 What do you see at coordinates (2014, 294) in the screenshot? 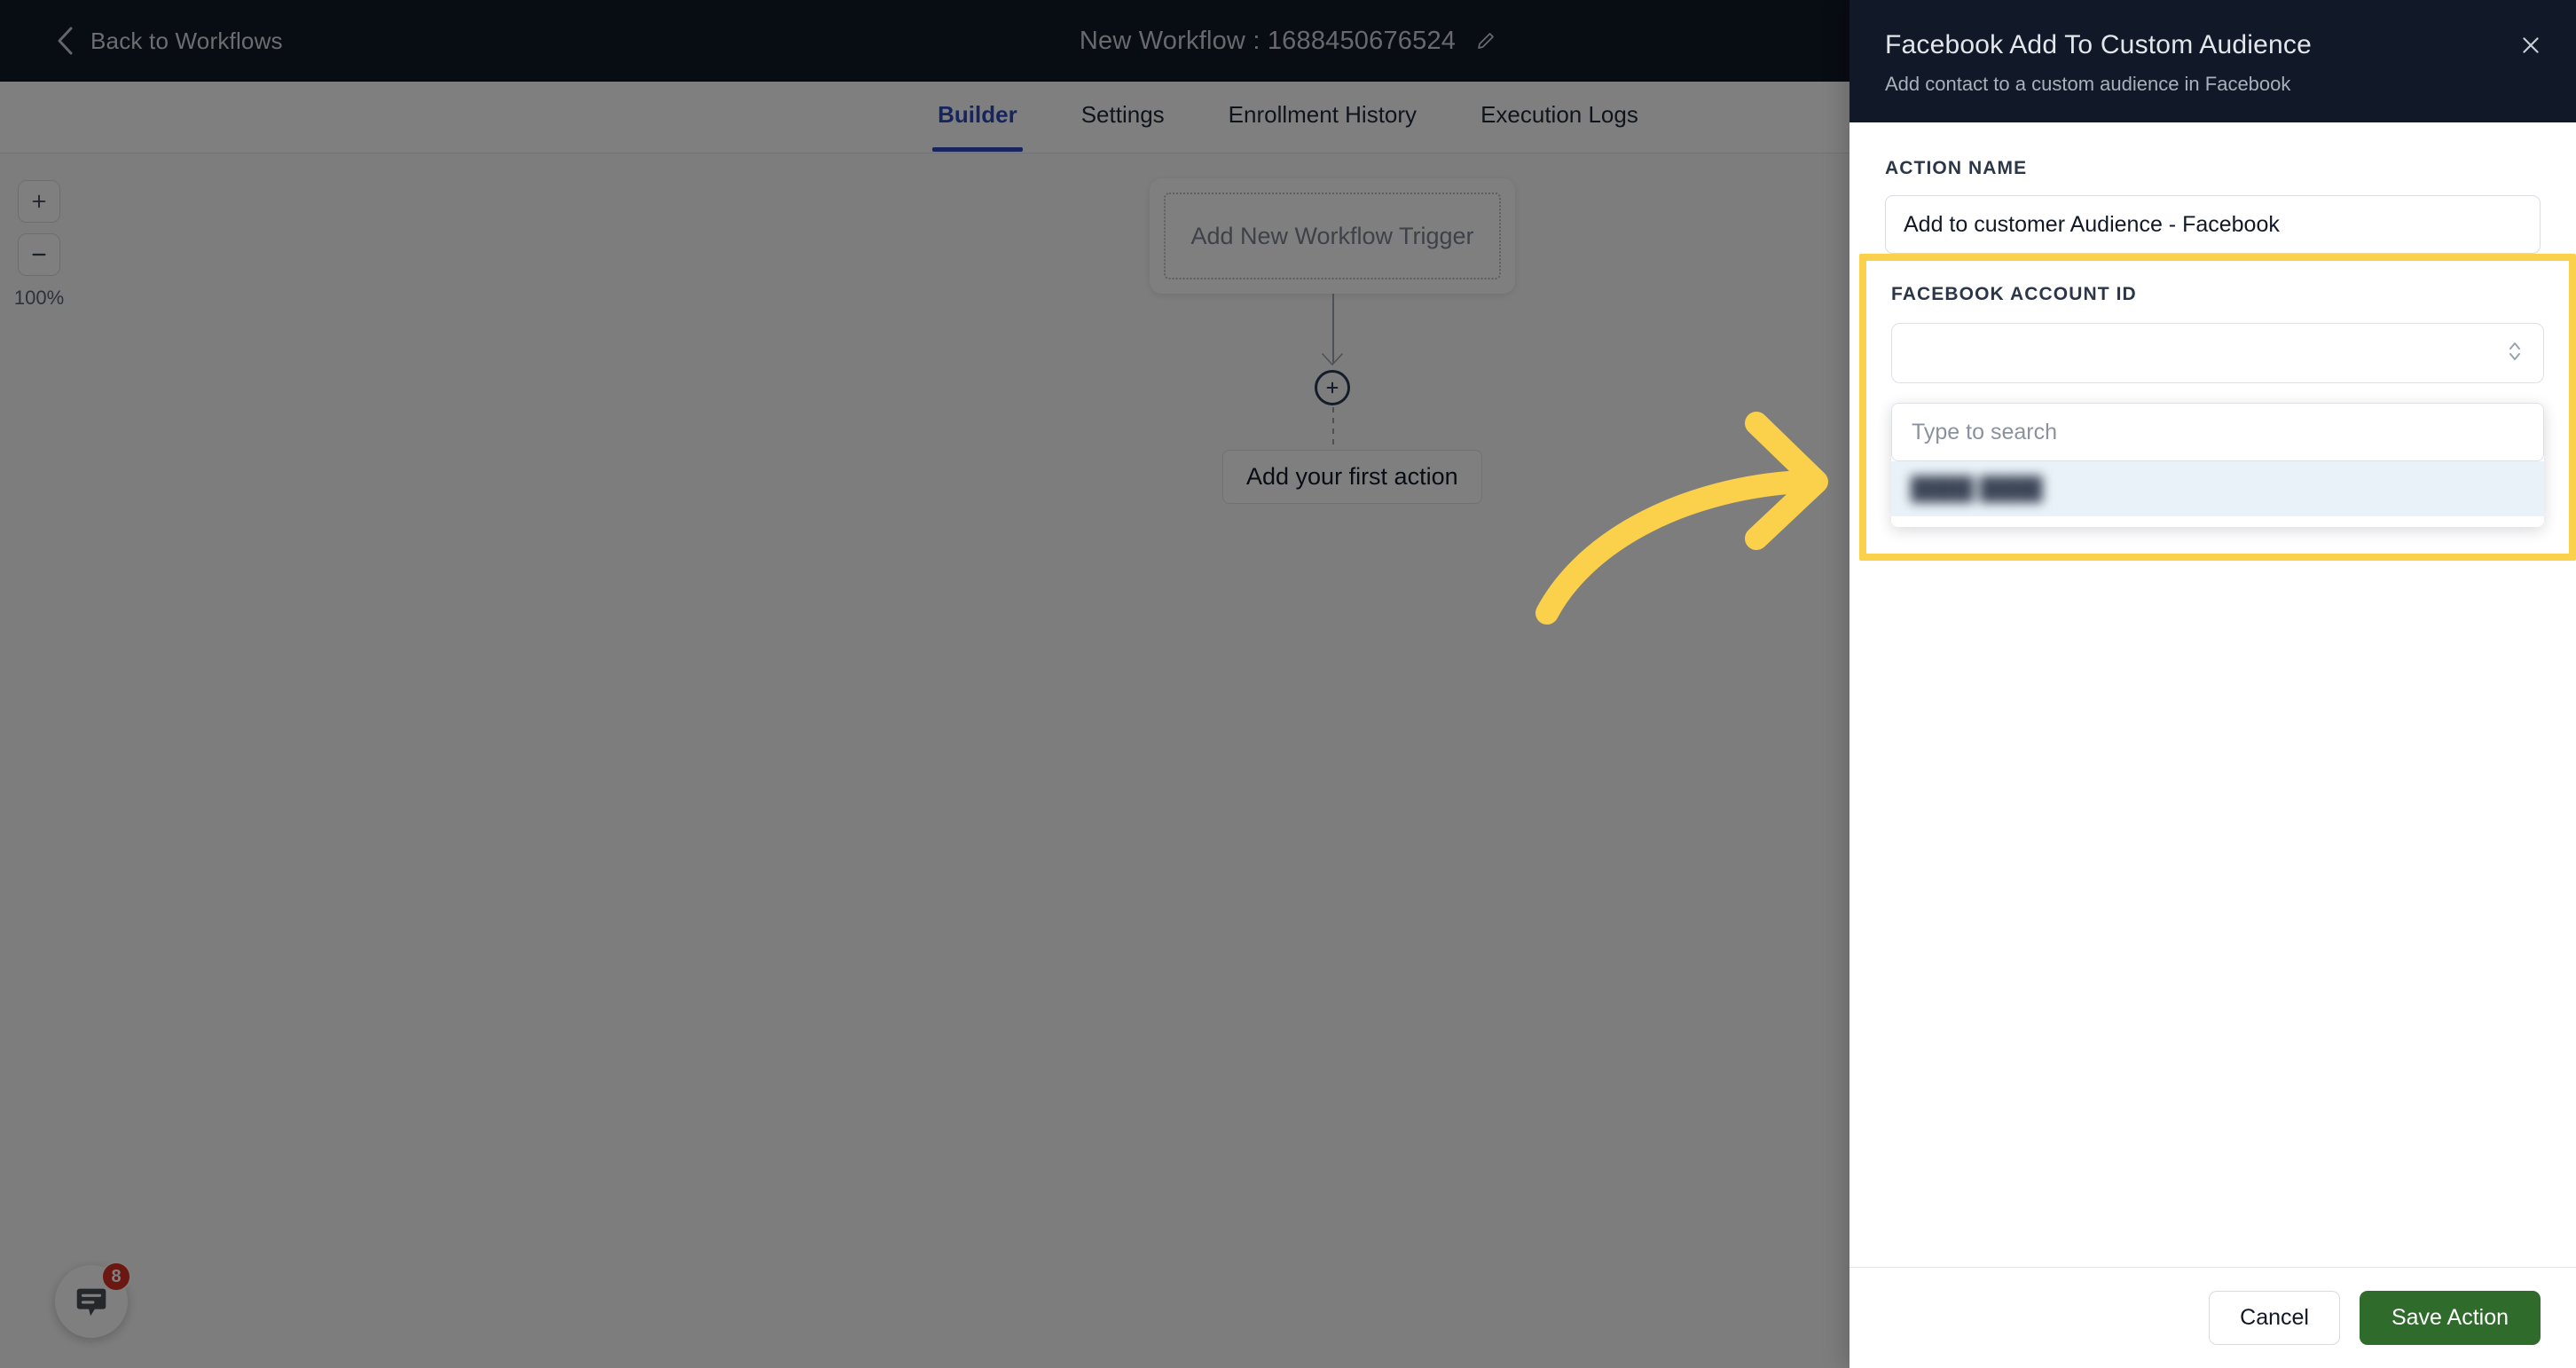
I see `facebook-account-id-label: FACEBOOK ACCOUNT ID` at bounding box center [2014, 294].